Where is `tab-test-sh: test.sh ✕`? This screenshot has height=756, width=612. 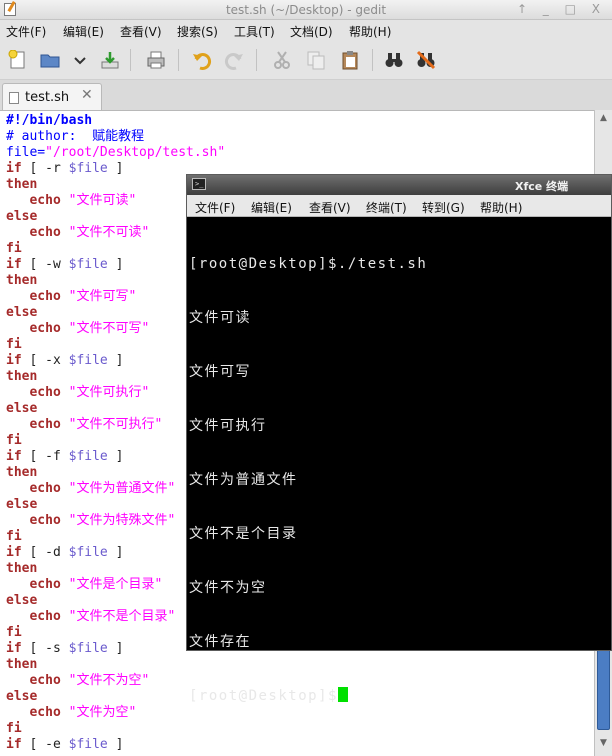 tab-test-sh: test.sh ✕ is located at coordinates (52, 96).